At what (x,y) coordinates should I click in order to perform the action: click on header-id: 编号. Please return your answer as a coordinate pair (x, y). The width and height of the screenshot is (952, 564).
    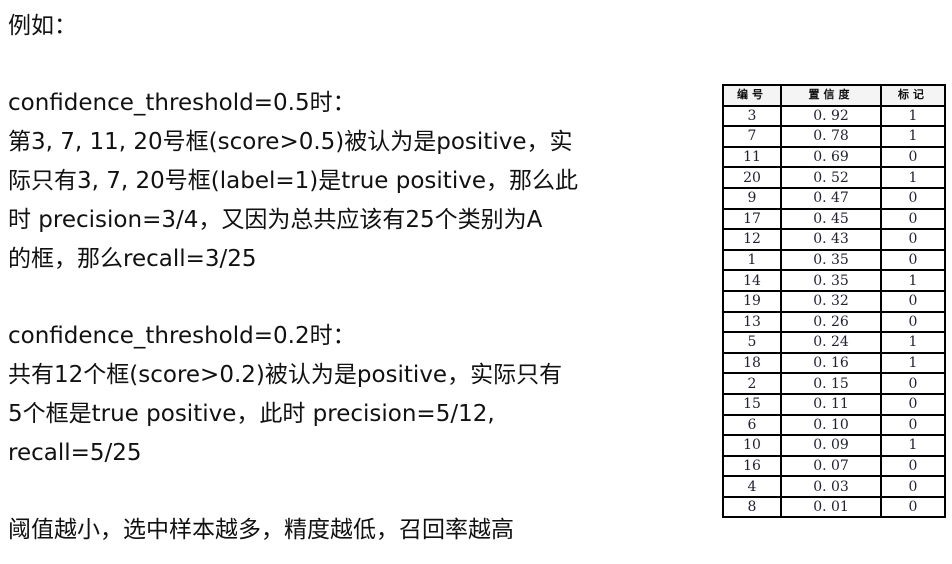
    Looking at the image, I should click on (752, 95).